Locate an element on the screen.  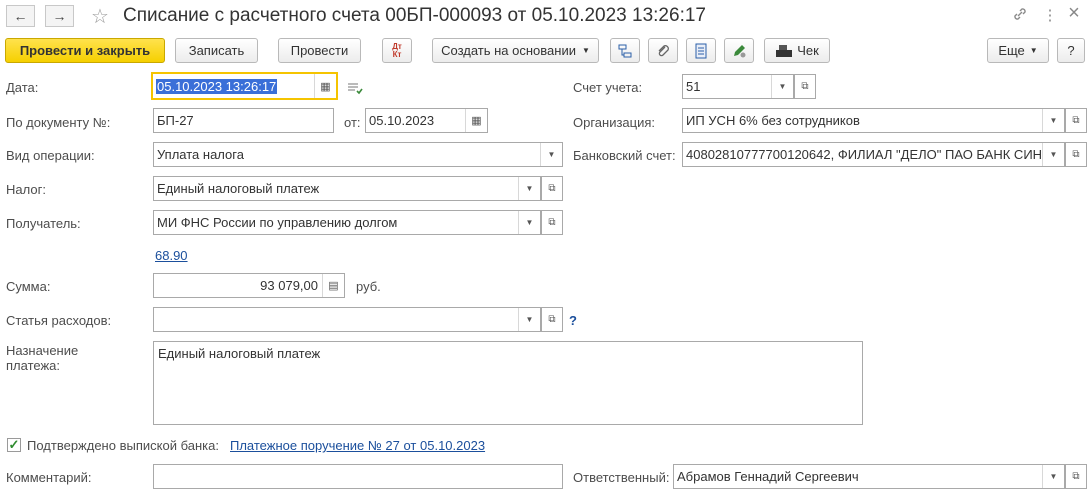
comment-field is located at coordinates (358, 476).